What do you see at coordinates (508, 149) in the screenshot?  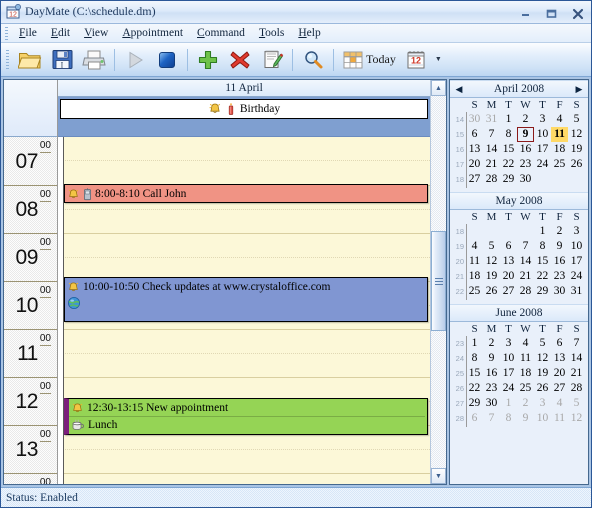 I see `day-cell: 15` at bounding box center [508, 149].